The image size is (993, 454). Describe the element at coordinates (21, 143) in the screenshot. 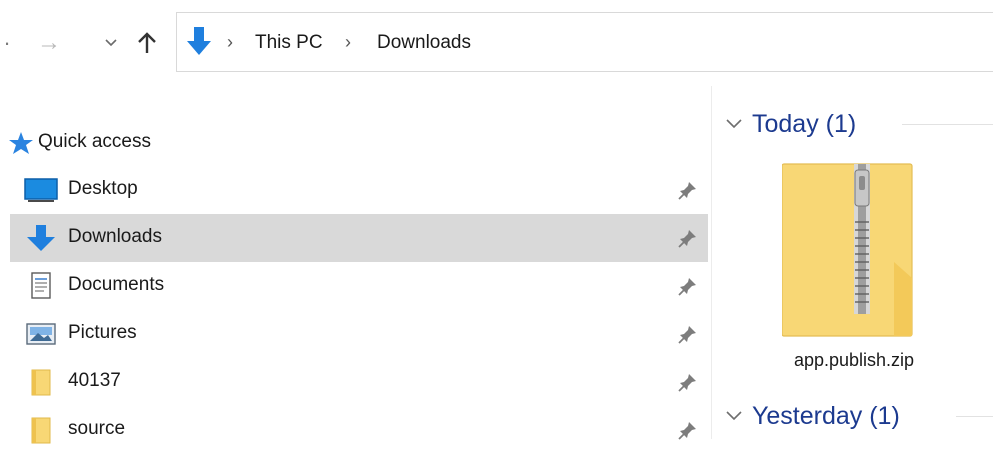

I see `star-icon` at that location.